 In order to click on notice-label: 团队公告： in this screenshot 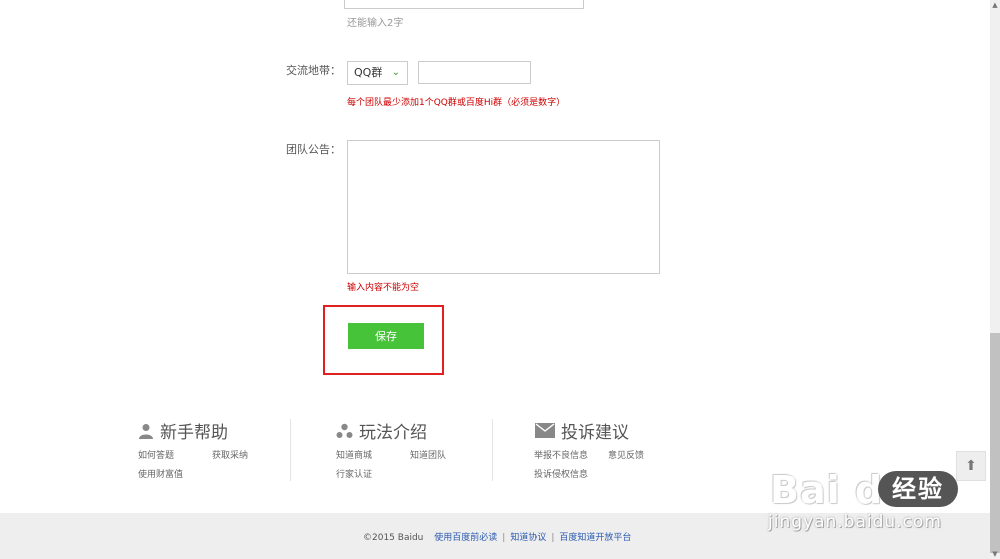, I will do `click(313, 149)`.